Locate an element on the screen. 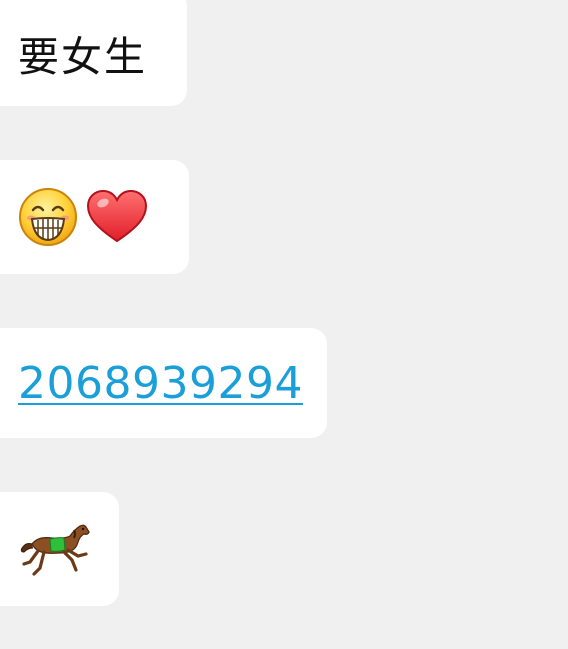 Image resolution: width=568 pixels, height=649 pixels. grinning-face-icon is located at coordinates (48, 217).